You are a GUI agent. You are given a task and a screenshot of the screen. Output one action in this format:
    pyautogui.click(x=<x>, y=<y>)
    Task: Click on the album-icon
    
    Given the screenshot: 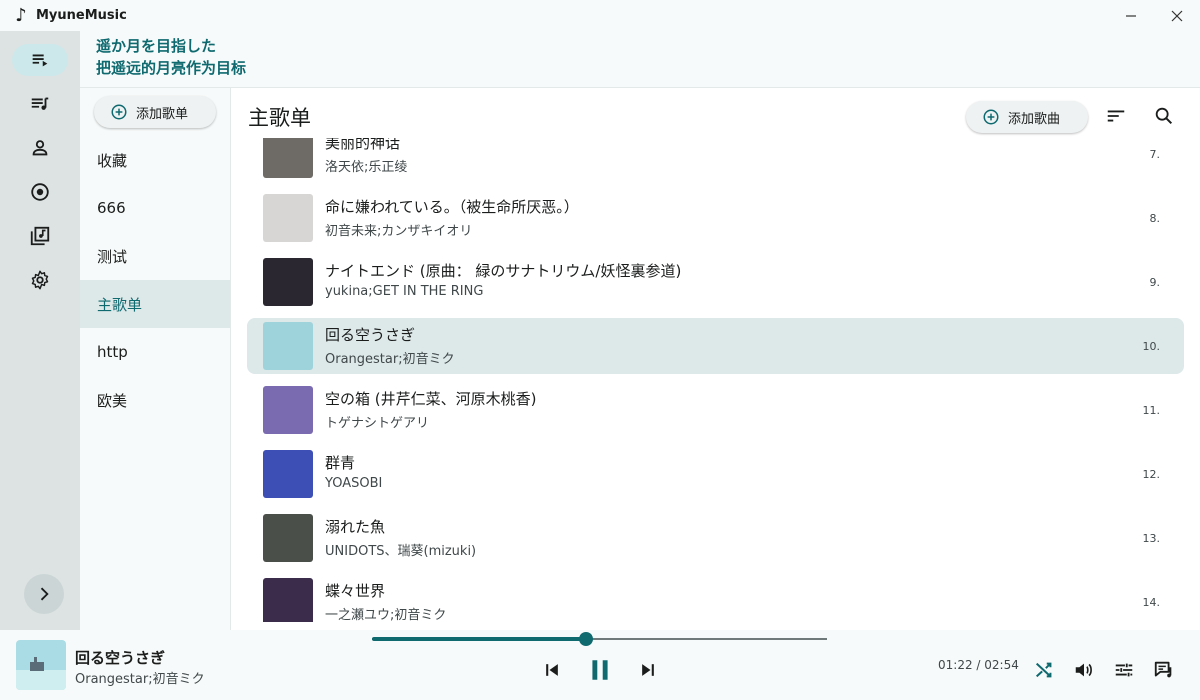 What is the action you would take?
    pyautogui.click(x=40, y=192)
    